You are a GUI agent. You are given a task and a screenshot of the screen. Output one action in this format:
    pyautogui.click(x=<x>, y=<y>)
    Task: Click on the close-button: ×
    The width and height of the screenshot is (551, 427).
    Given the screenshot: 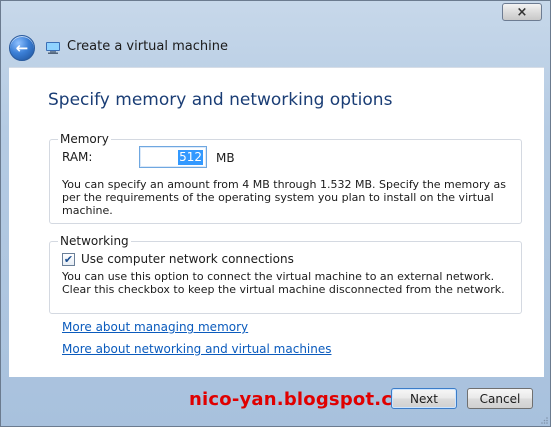 What is the action you would take?
    pyautogui.click(x=522, y=12)
    